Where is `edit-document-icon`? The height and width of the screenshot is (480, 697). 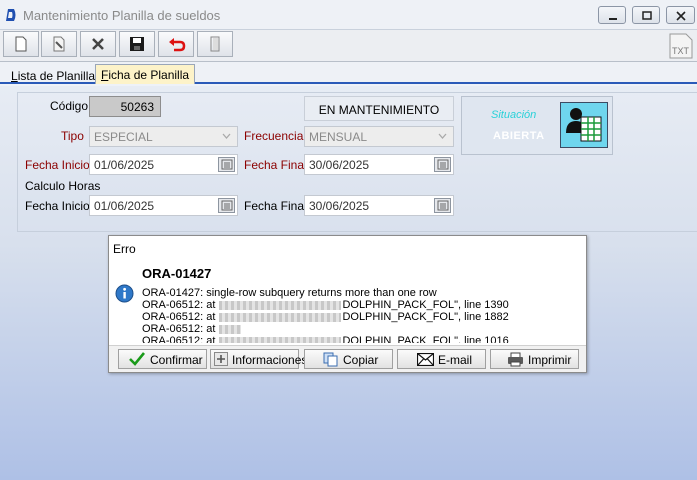 edit-document-icon is located at coordinates (59, 44).